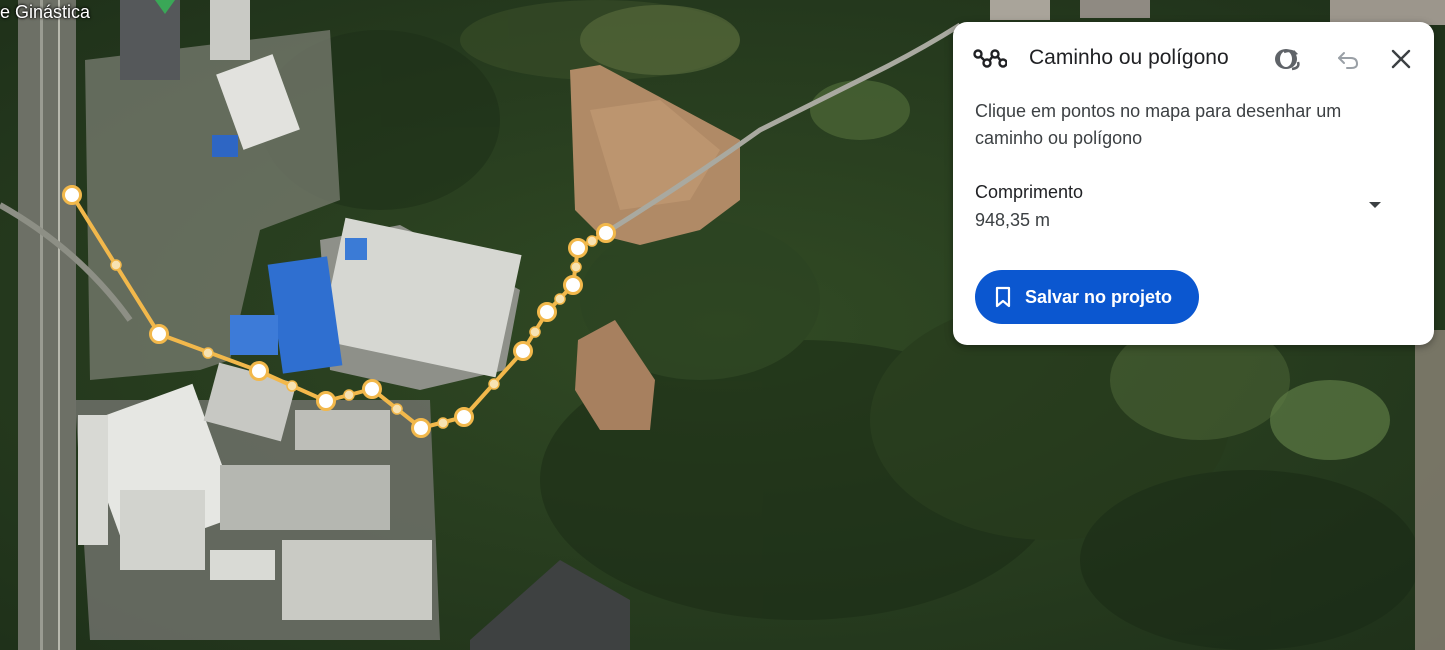  I want to click on 3d-rotate-icon, so click(1287, 60).